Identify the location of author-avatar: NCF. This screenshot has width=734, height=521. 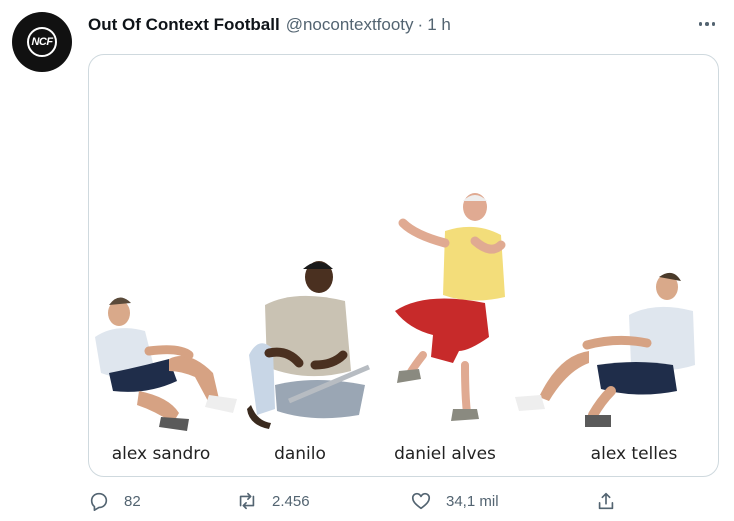
(42, 42).